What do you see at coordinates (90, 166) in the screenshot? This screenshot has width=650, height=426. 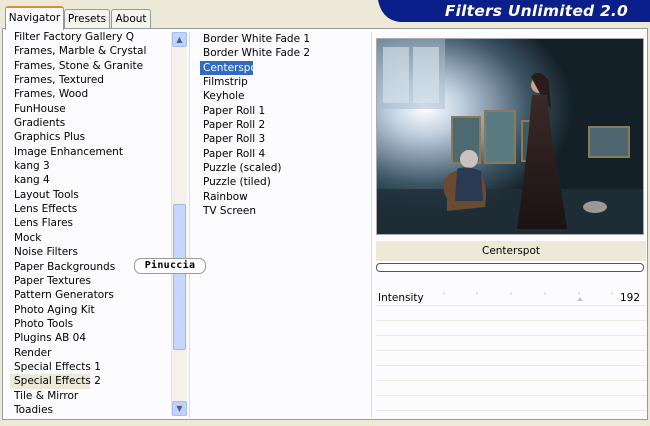 I see `category-item: kang 3` at bounding box center [90, 166].